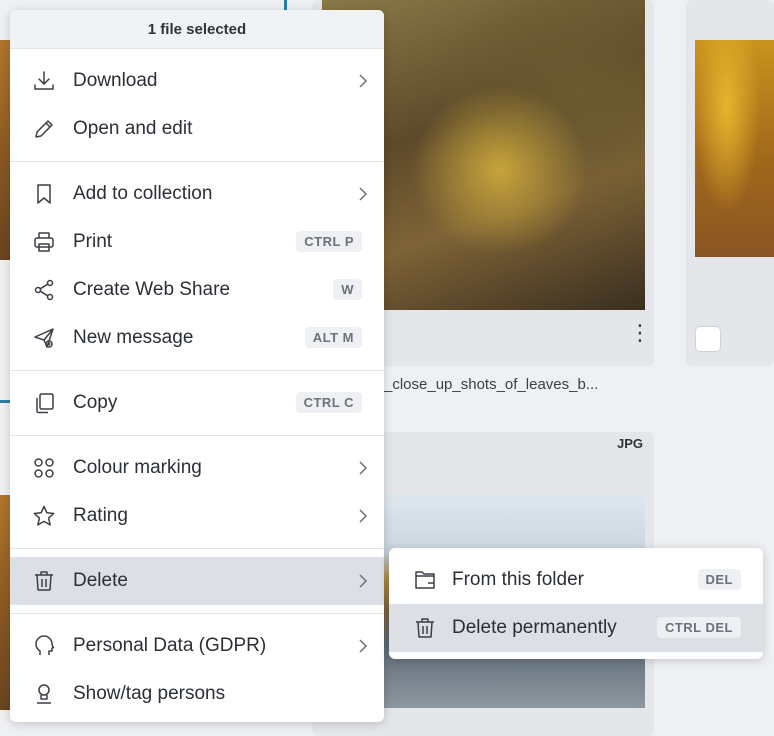 This screenshot has width=774, height=736. What do you see at coordinates (93, 241) in the screenshot?
I see `menu-item-label: Print` at bounding box center [93, 241].